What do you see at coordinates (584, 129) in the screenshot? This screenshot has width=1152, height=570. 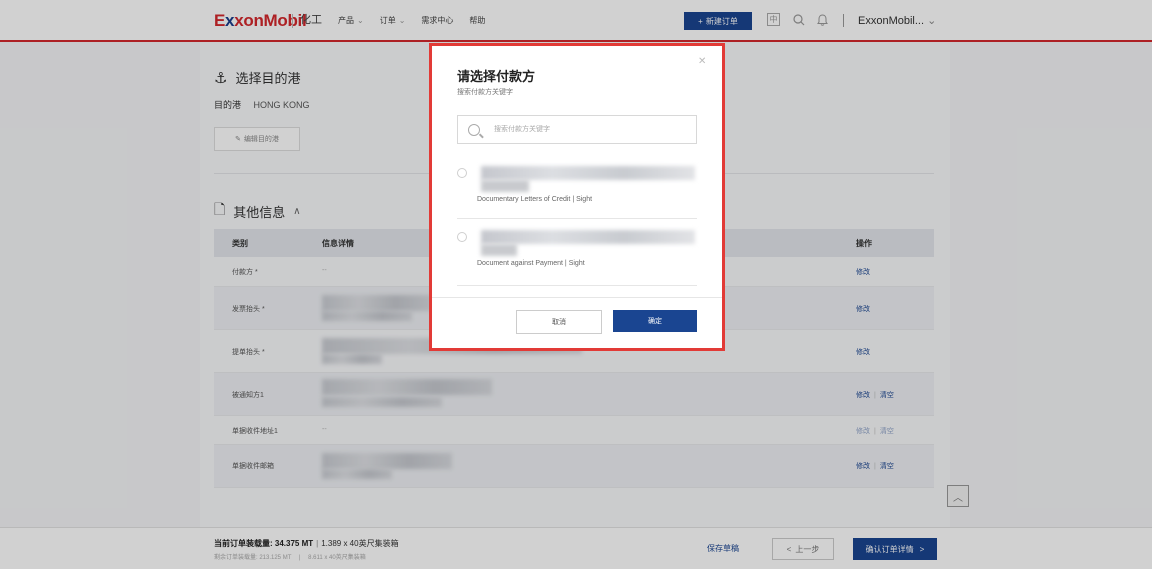 I see `payer-search-input` at bounding box center [584, 129].